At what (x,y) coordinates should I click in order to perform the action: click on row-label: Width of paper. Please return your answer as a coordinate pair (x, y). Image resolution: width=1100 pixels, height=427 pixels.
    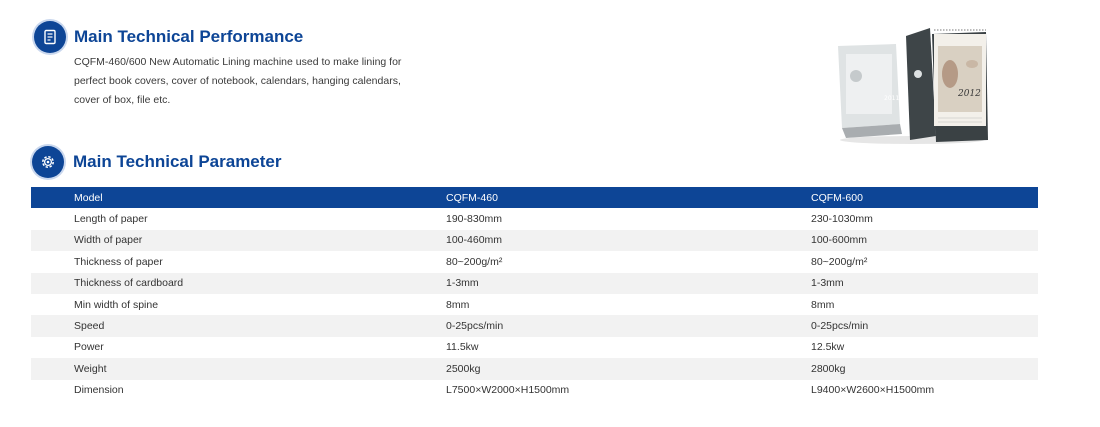
    Looking at the image, I should click on (238, 240).